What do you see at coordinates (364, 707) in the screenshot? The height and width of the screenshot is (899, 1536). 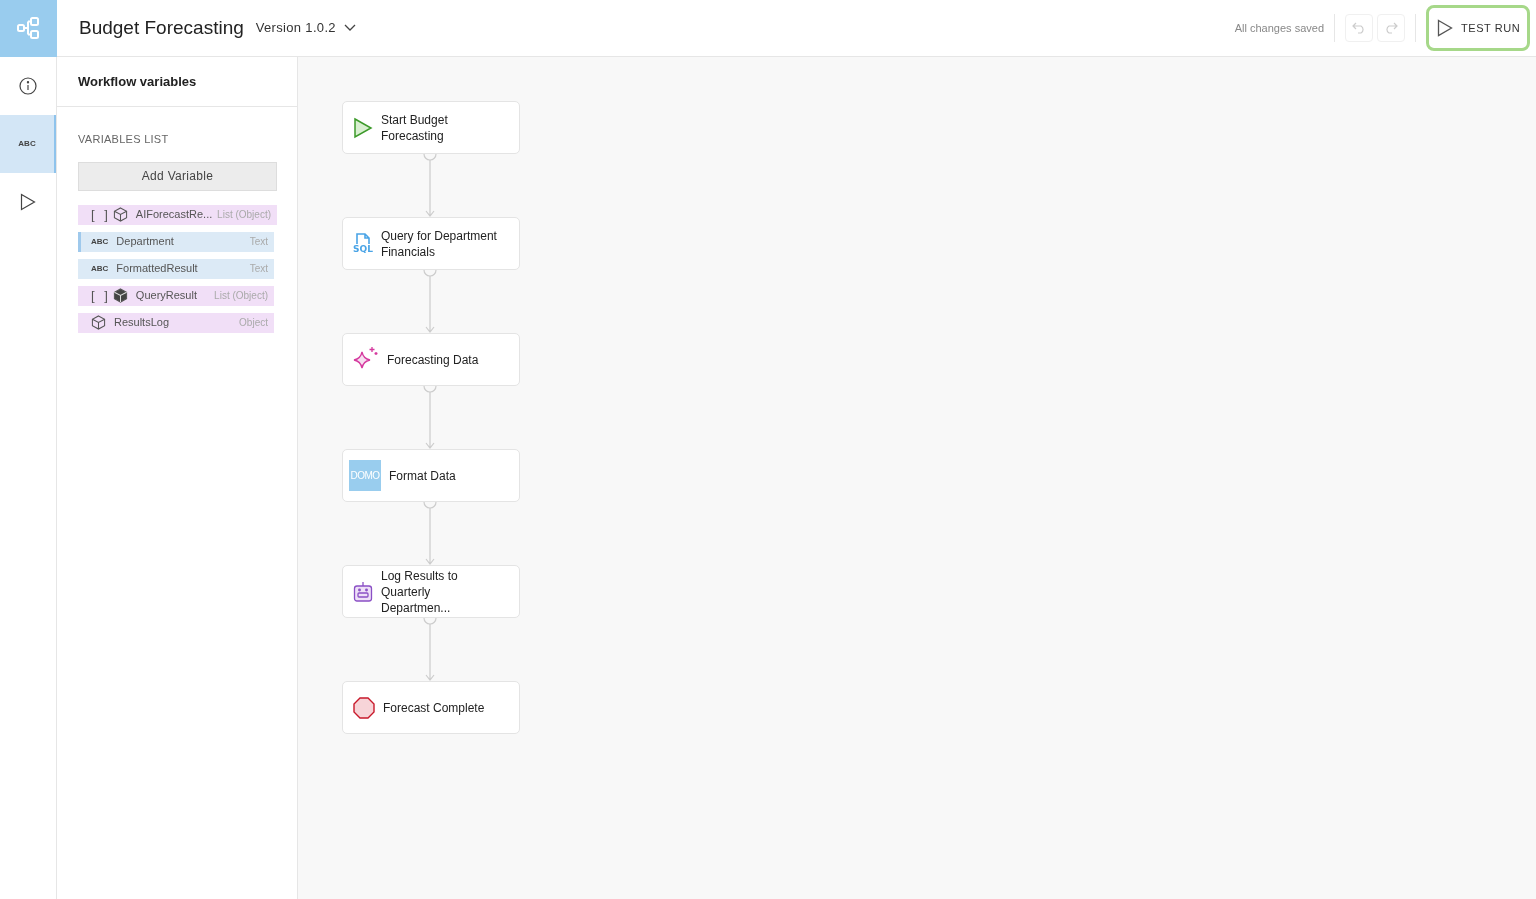 I see `stop-icon` at bounding box center [364, 707].